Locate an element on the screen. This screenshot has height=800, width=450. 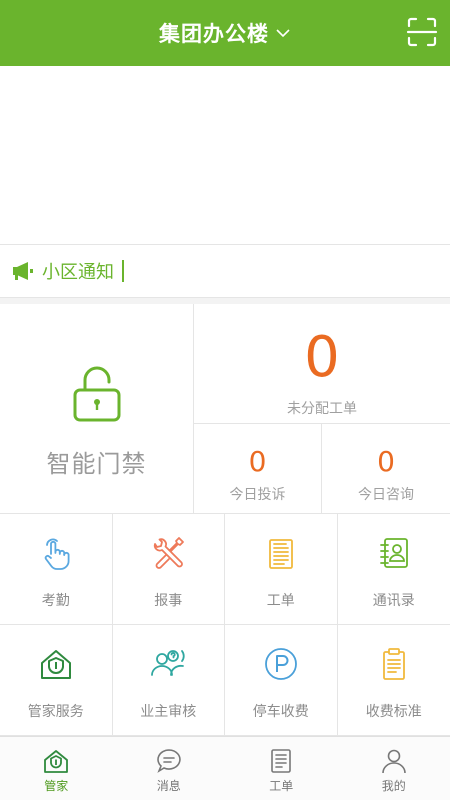
building-selector: 集团办公楼 is located at coordinates (225, 33).